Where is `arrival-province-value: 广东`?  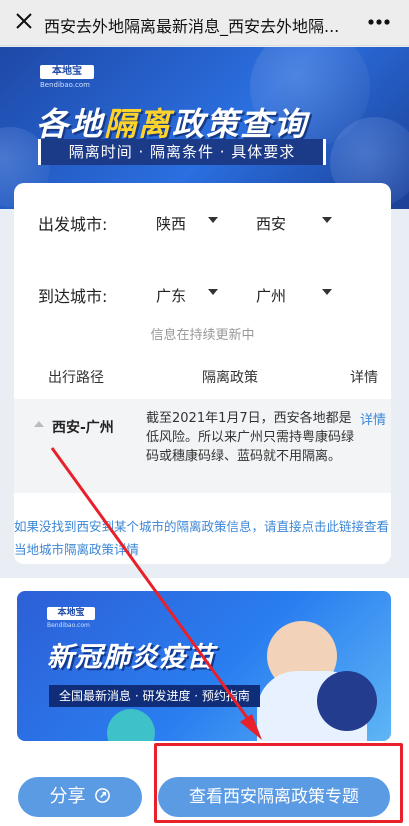 arrival-province-value: 广东 is located at coordinates (171, 296).